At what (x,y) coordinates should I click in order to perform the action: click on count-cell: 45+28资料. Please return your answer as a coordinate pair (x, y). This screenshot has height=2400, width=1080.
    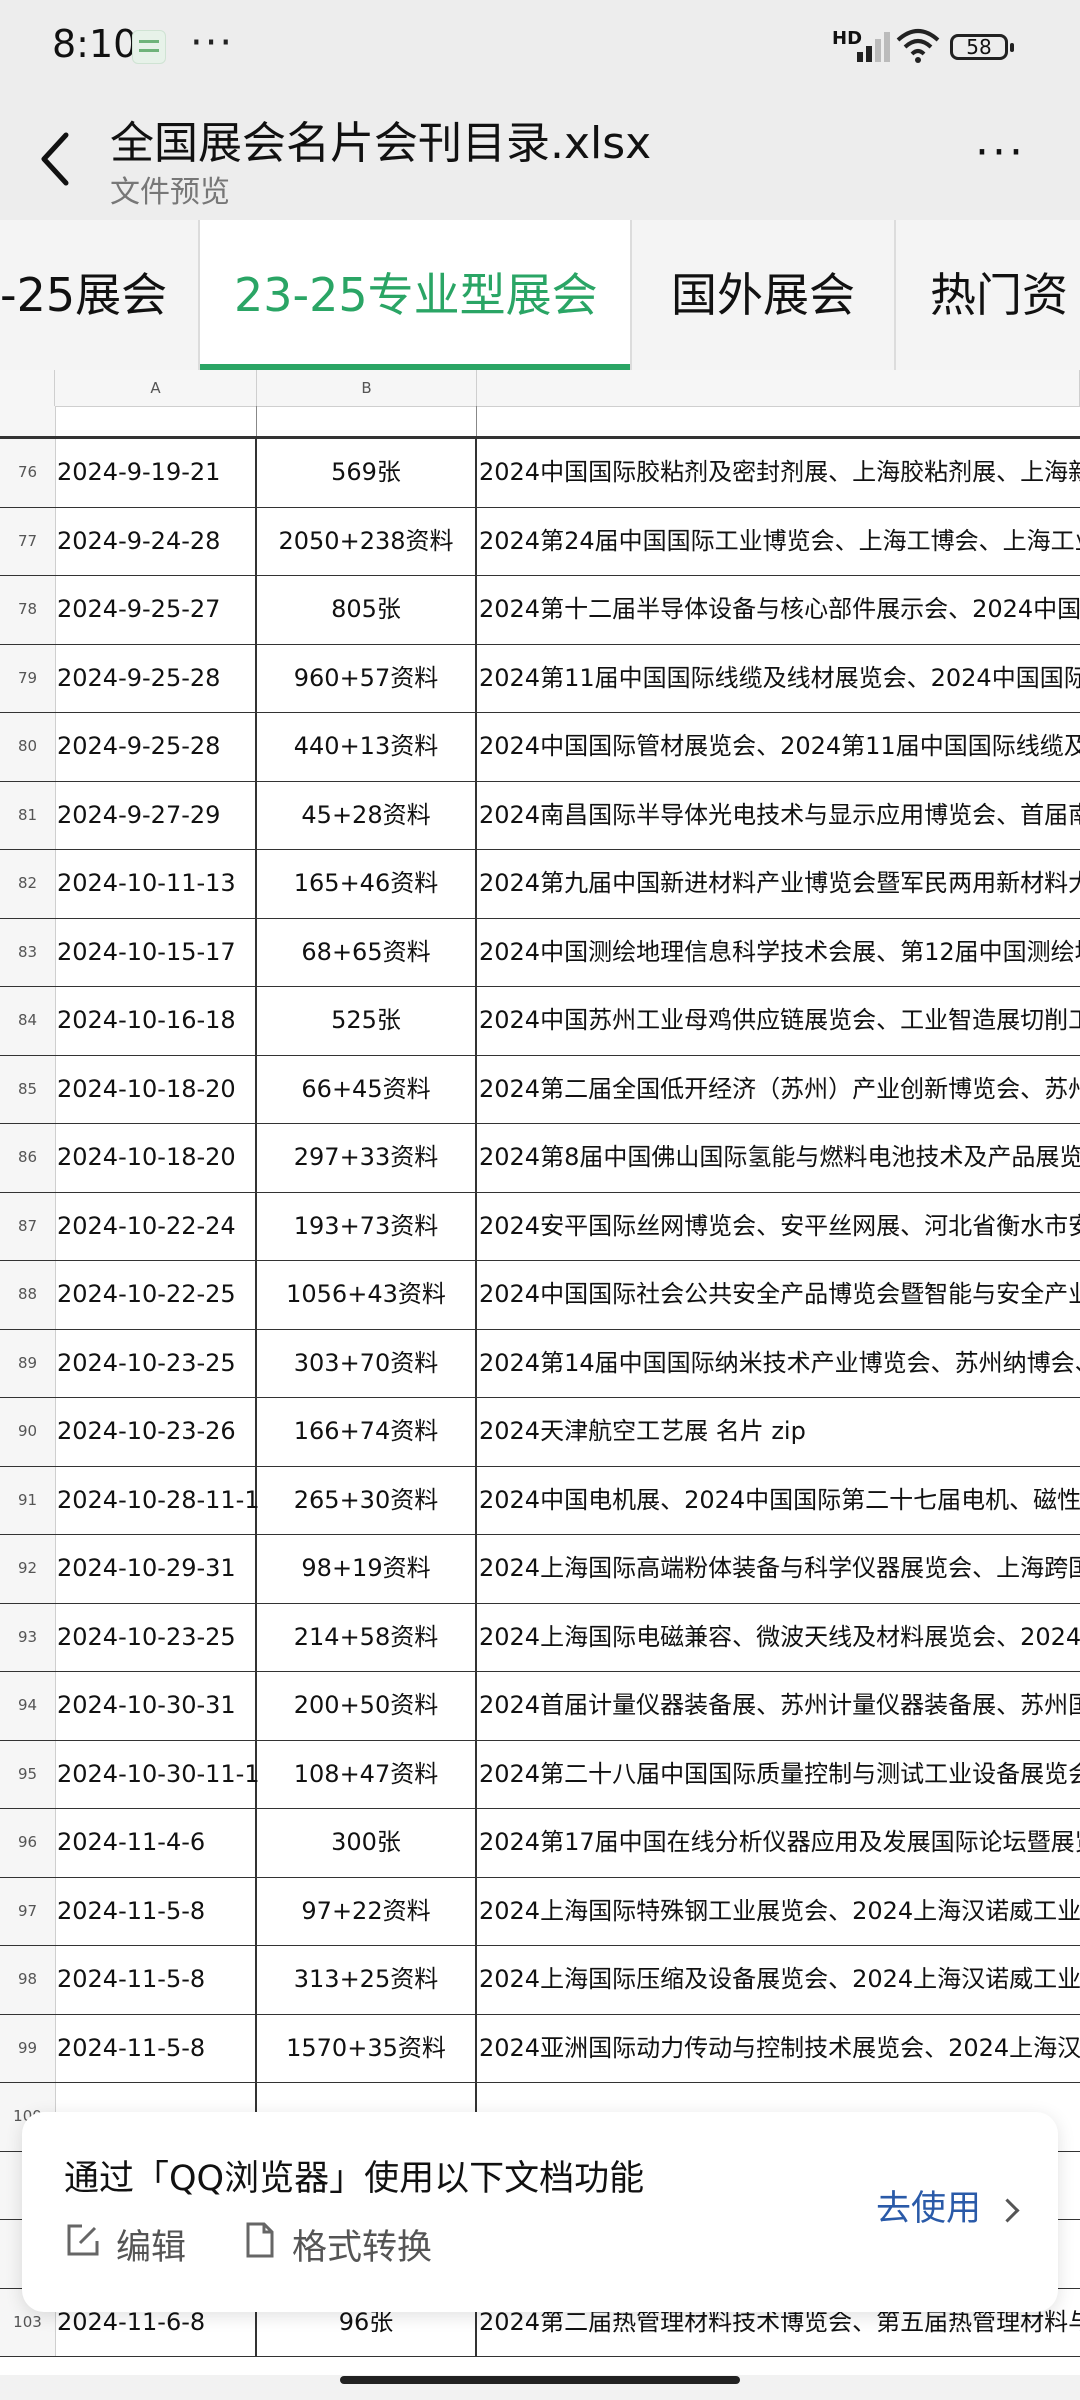
    Looking at the image, I should click on (367, 815).